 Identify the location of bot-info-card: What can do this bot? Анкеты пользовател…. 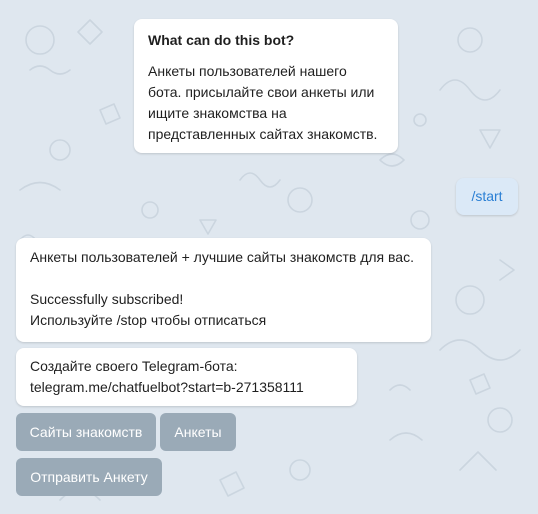
(266, 86).